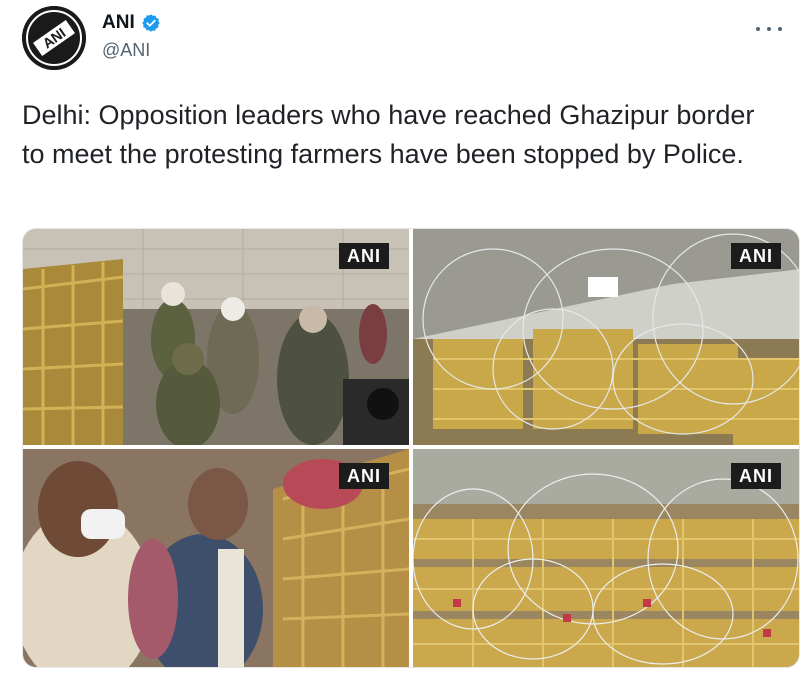 The image size is (800, 680). Describe the element at coordinates (150, 23) in the screenshot. I see `verified-badge-icon` at that location.